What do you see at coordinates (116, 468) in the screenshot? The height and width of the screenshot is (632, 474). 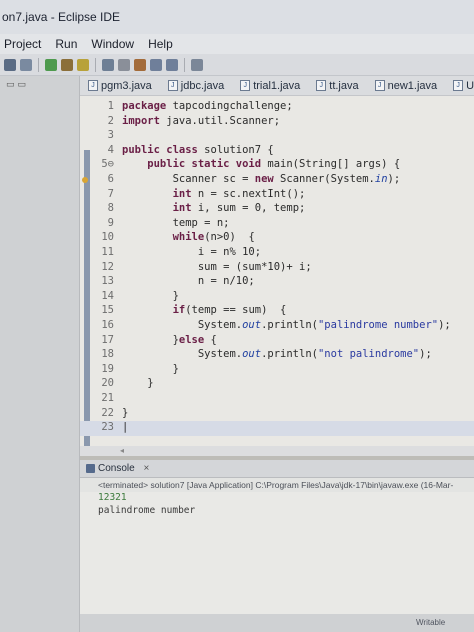 I see `console-tab-label: Console` at bounding box center [116, 468].